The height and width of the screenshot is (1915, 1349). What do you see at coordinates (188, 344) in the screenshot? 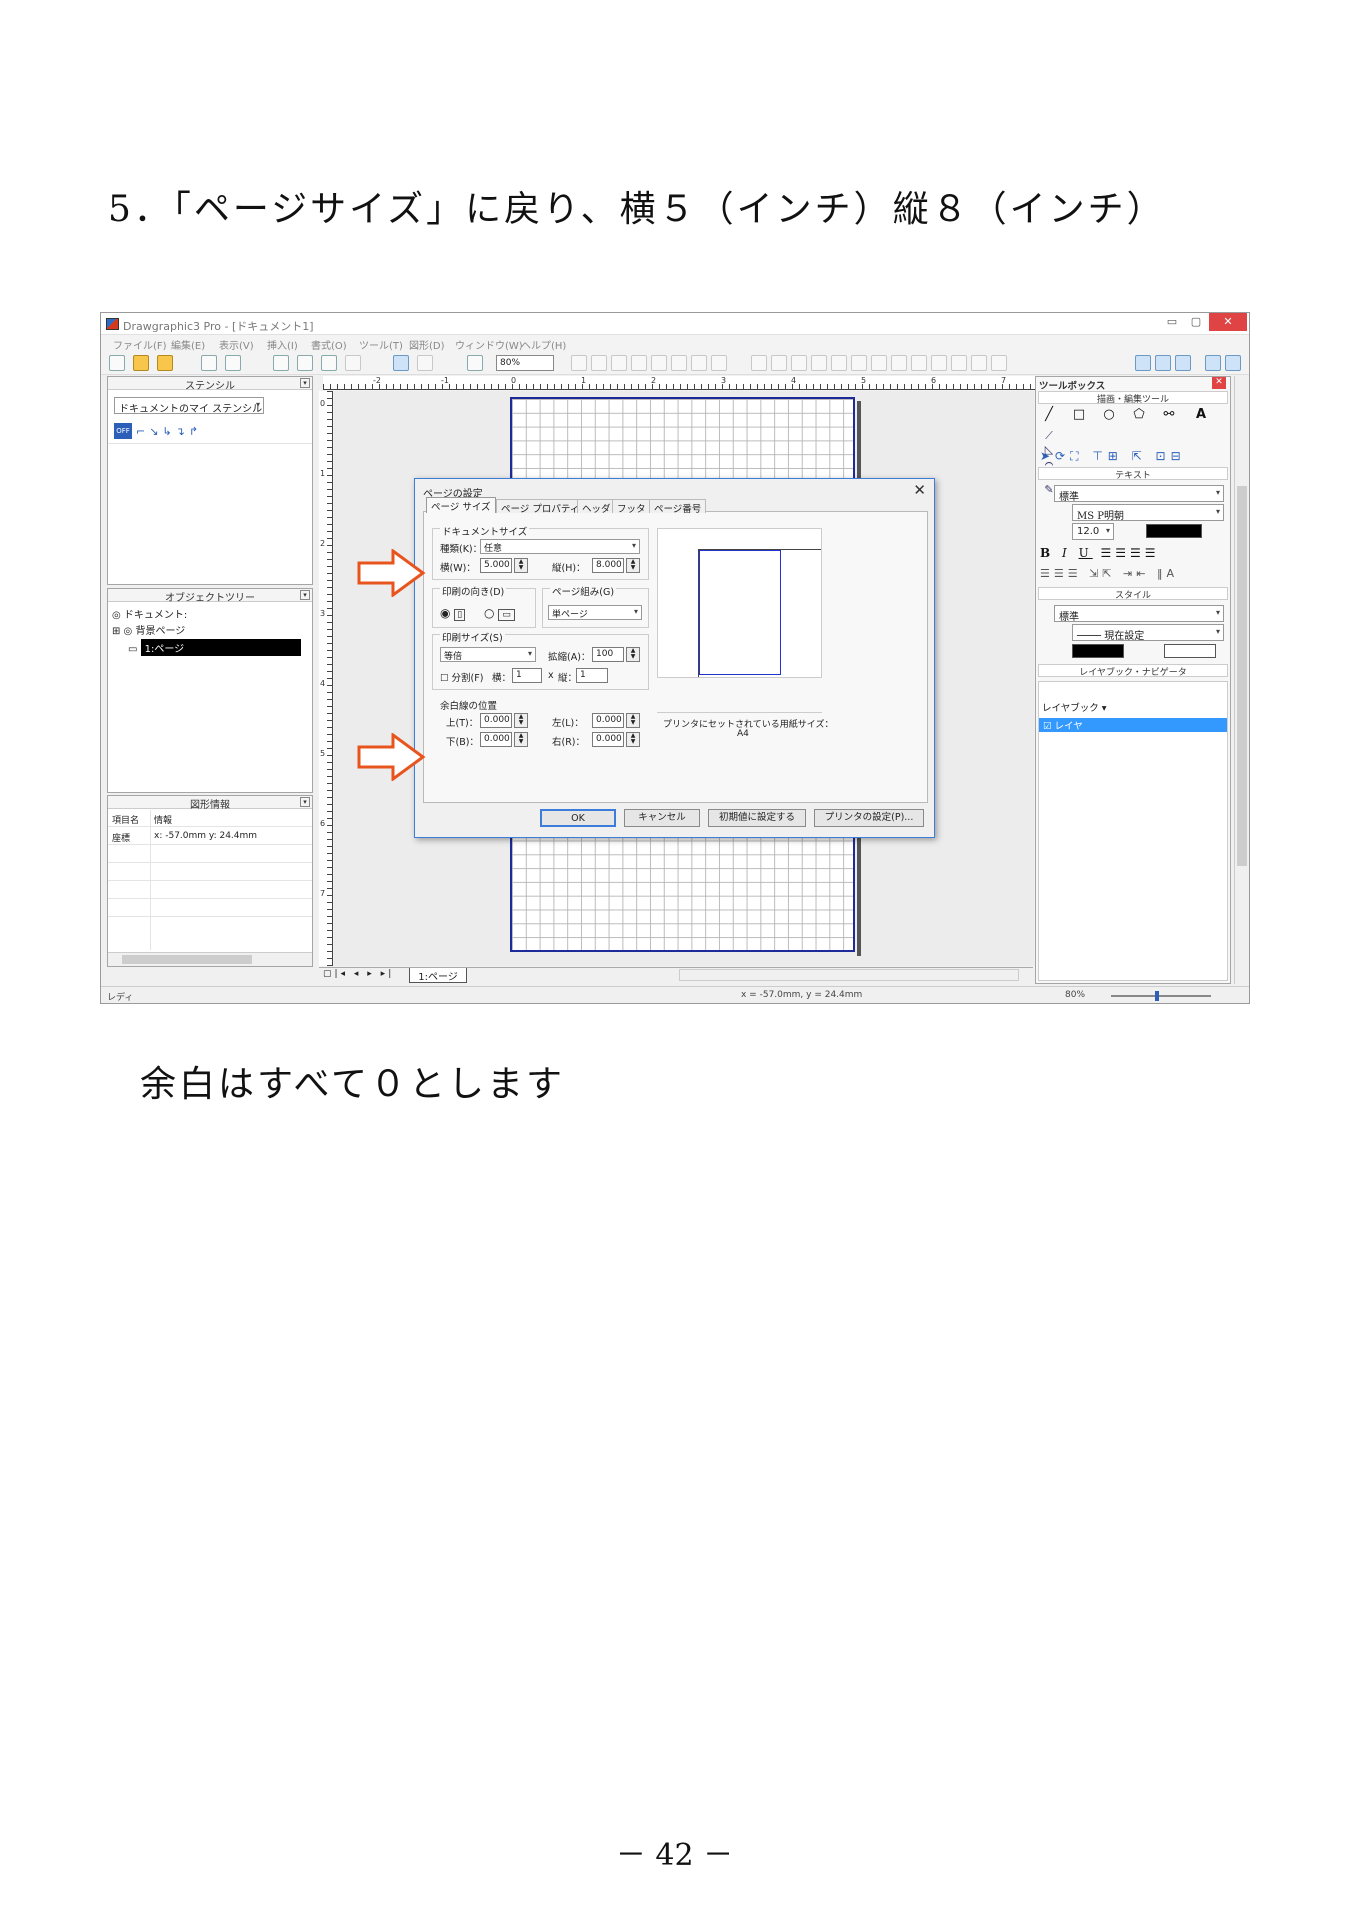
I see `menu-edit: 編集(E)` at bounding box center [188, 344].